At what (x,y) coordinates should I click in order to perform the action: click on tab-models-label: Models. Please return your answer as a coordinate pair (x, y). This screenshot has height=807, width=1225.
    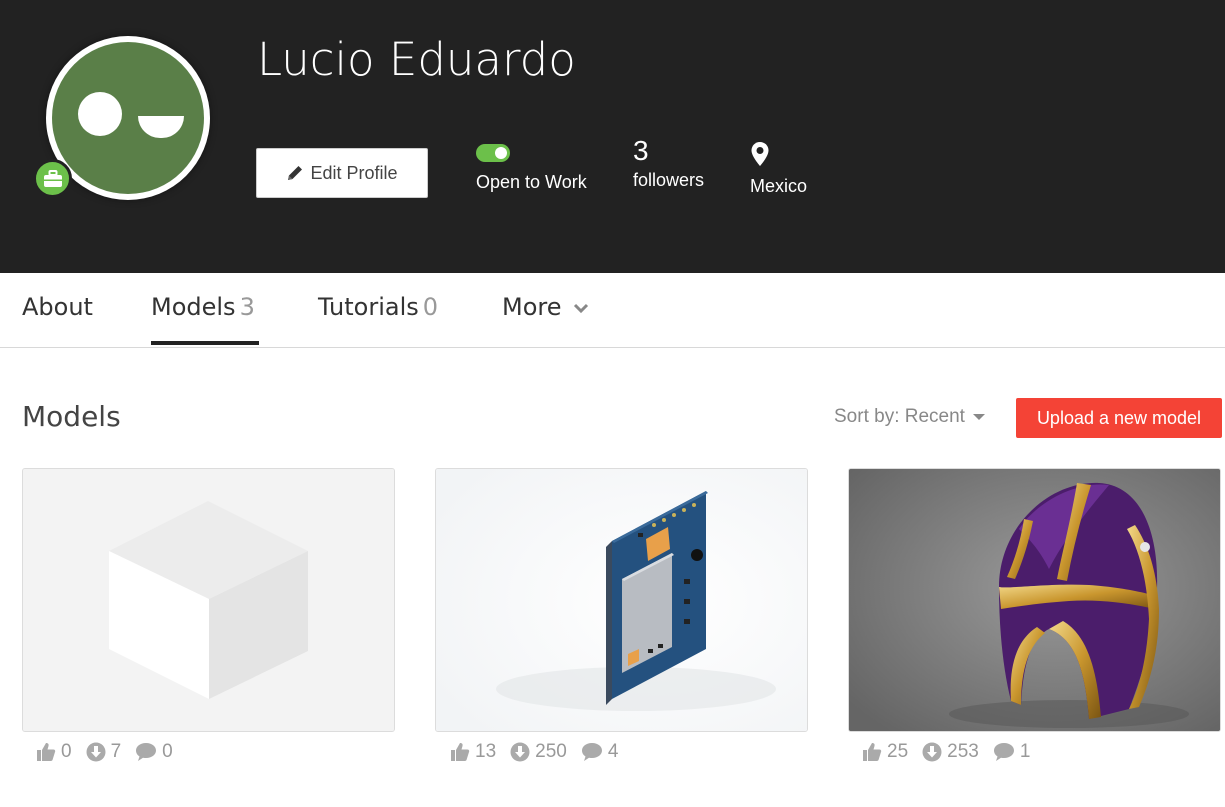
    Looking at the image, I should click on (193, 307).